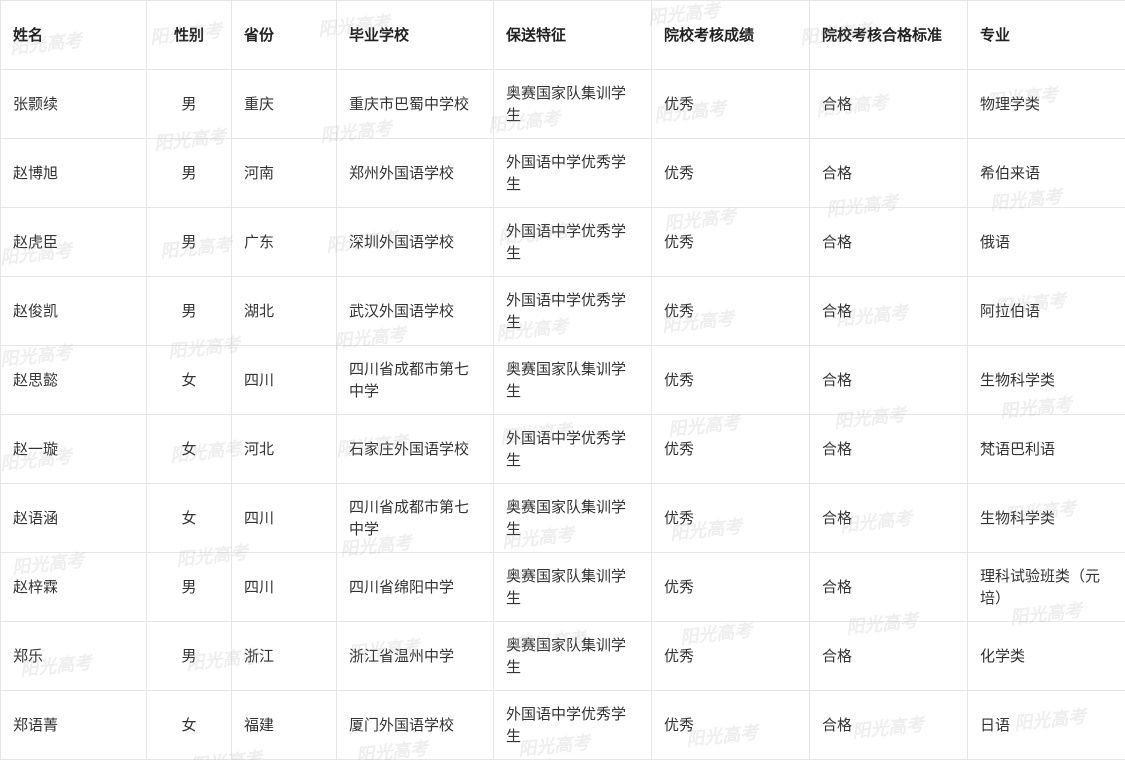  I want to click on cell-school: 郑州外国语学校, so click(415, 173).